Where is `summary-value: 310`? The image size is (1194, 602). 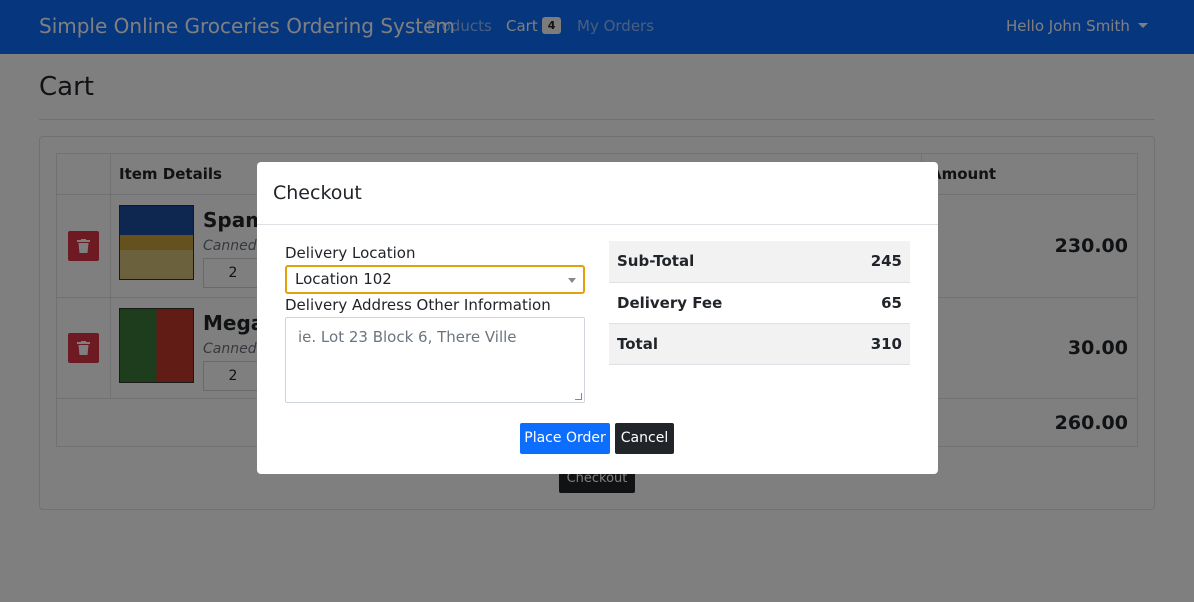 summary-value: 310 is located at coordinates (867, 344).